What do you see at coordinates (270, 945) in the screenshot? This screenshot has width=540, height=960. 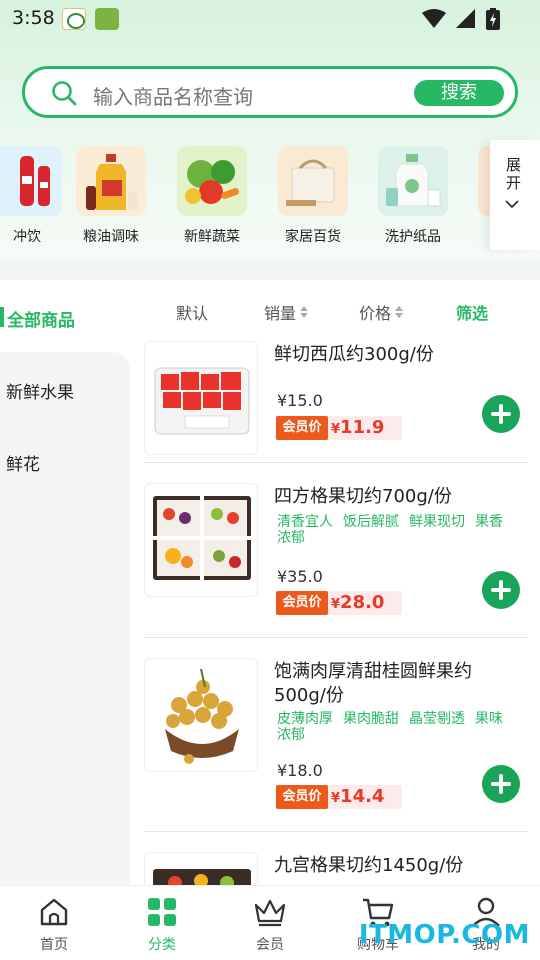 I see `tab-label: 会员` at bounding box center [270, 945].